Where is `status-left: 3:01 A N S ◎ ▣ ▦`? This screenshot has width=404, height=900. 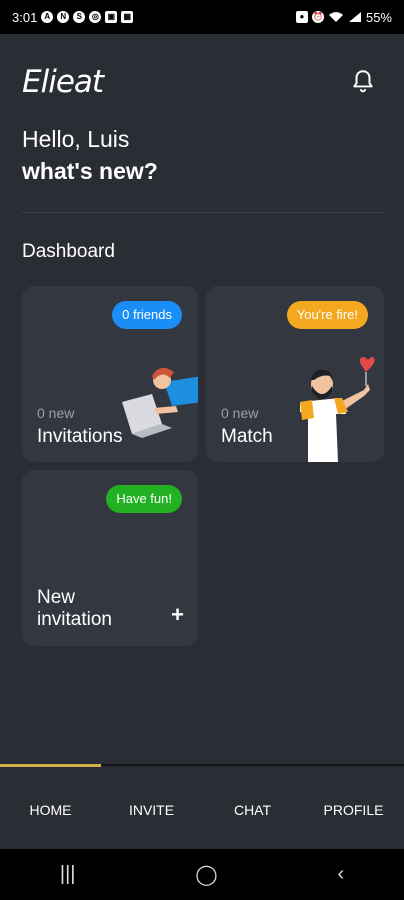 status-left: 3:01 A N S ◎ ▣ ▦ is located at coordinates (73, 17).